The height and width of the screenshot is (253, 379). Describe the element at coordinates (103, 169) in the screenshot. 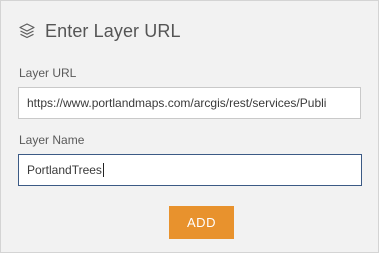

I see `text-caret` at that location.